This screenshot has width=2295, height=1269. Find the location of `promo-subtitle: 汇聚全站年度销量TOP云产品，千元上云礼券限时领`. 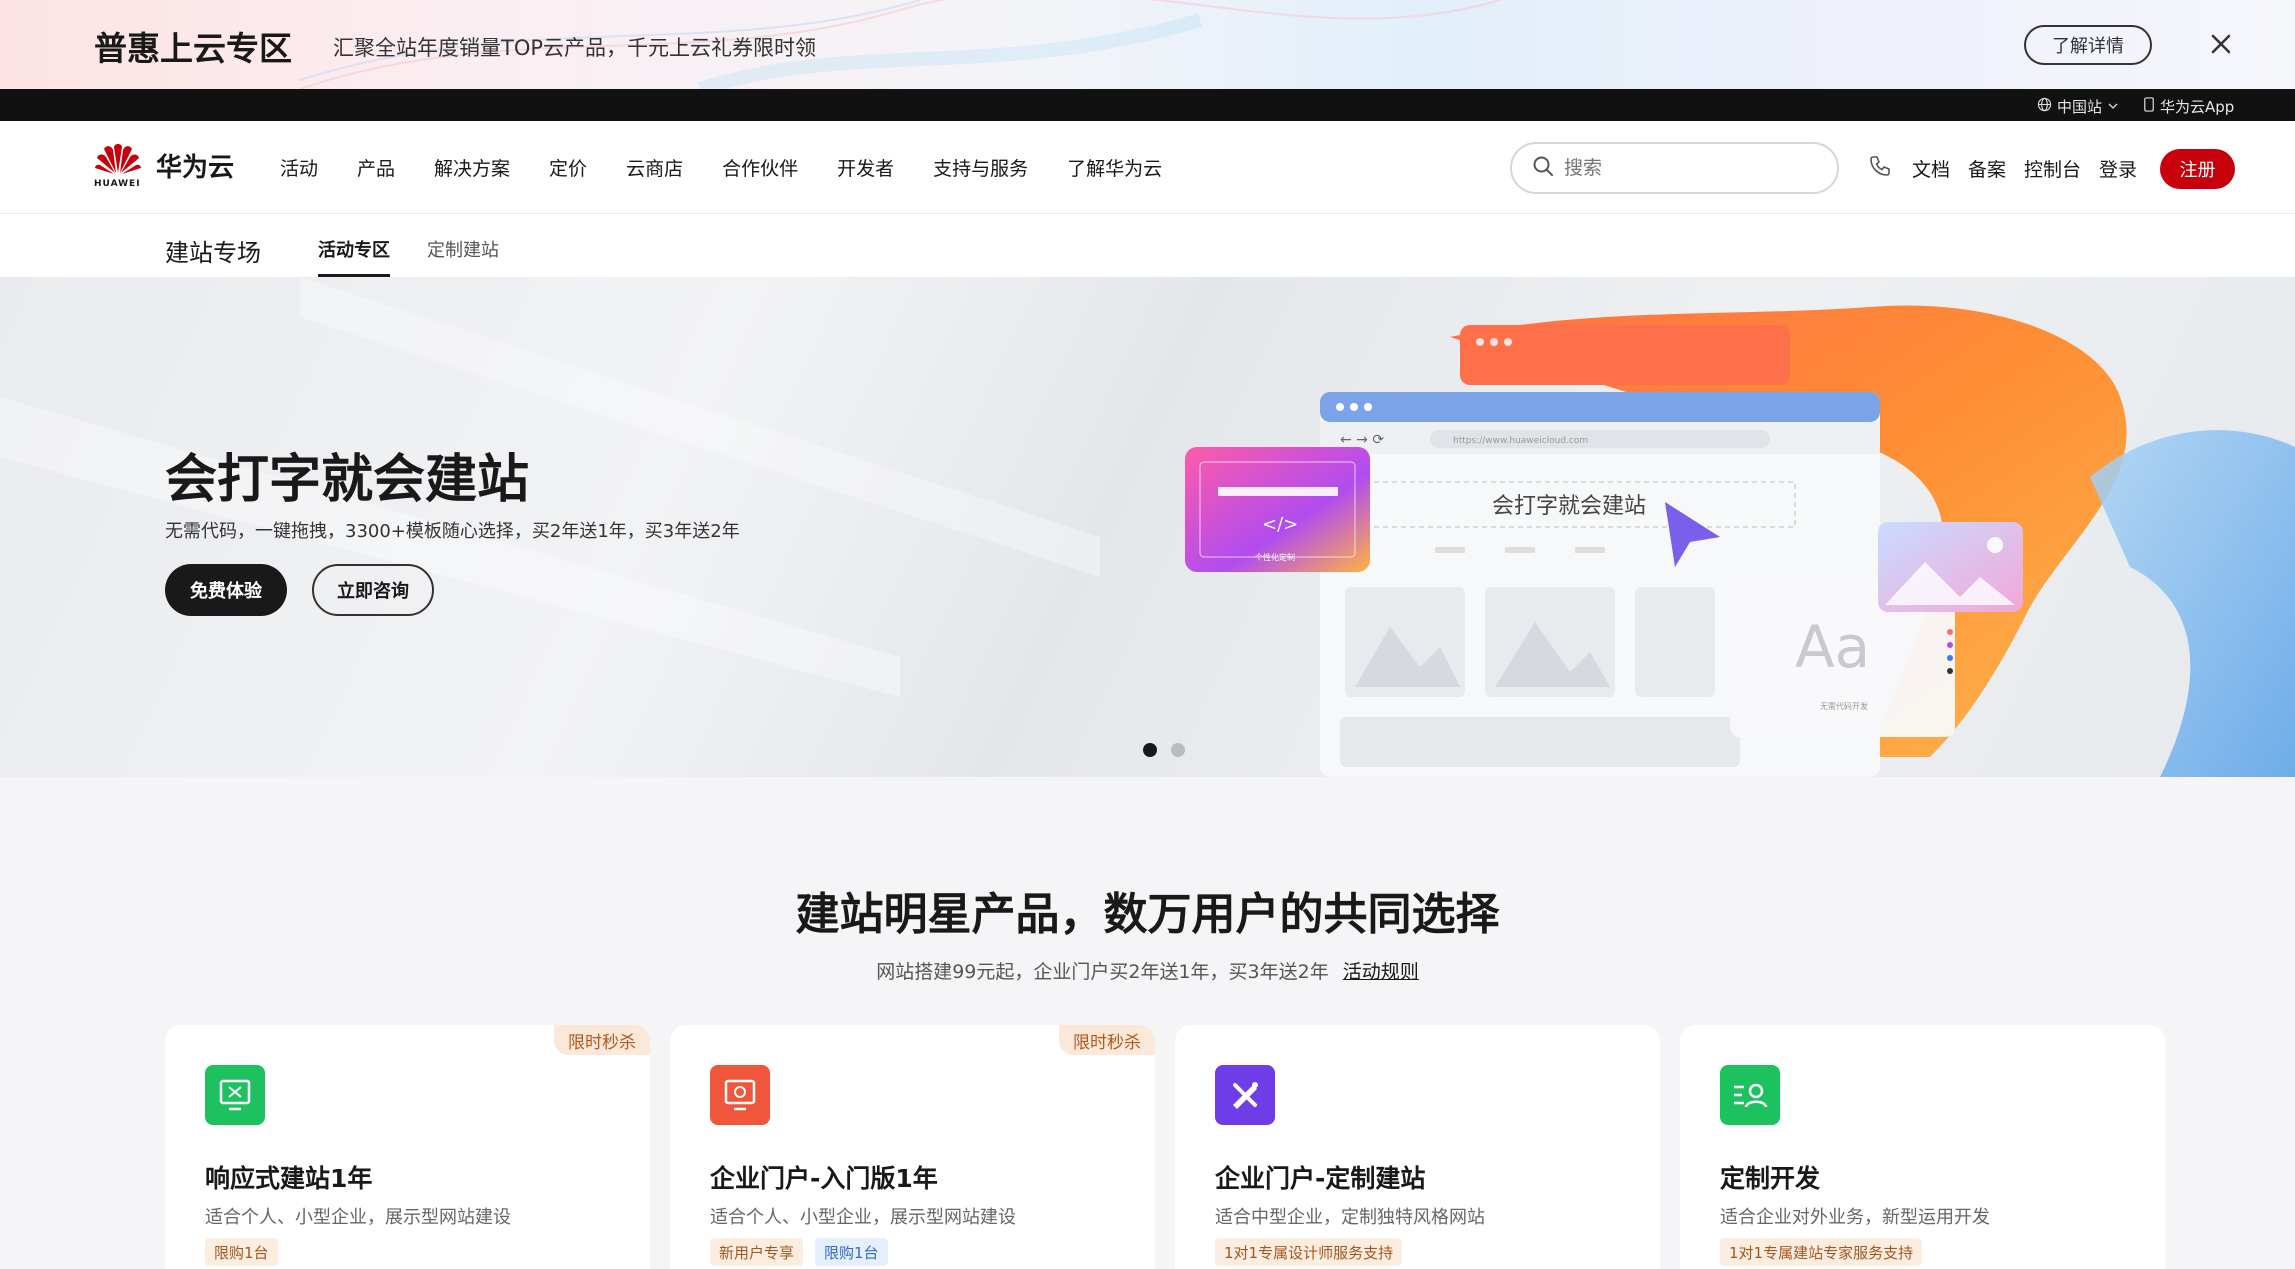

promo-subtitle: 汇聚全站年度销量TOP云产品，千元上云礼券限时领 is located at coordinates (575, 48).